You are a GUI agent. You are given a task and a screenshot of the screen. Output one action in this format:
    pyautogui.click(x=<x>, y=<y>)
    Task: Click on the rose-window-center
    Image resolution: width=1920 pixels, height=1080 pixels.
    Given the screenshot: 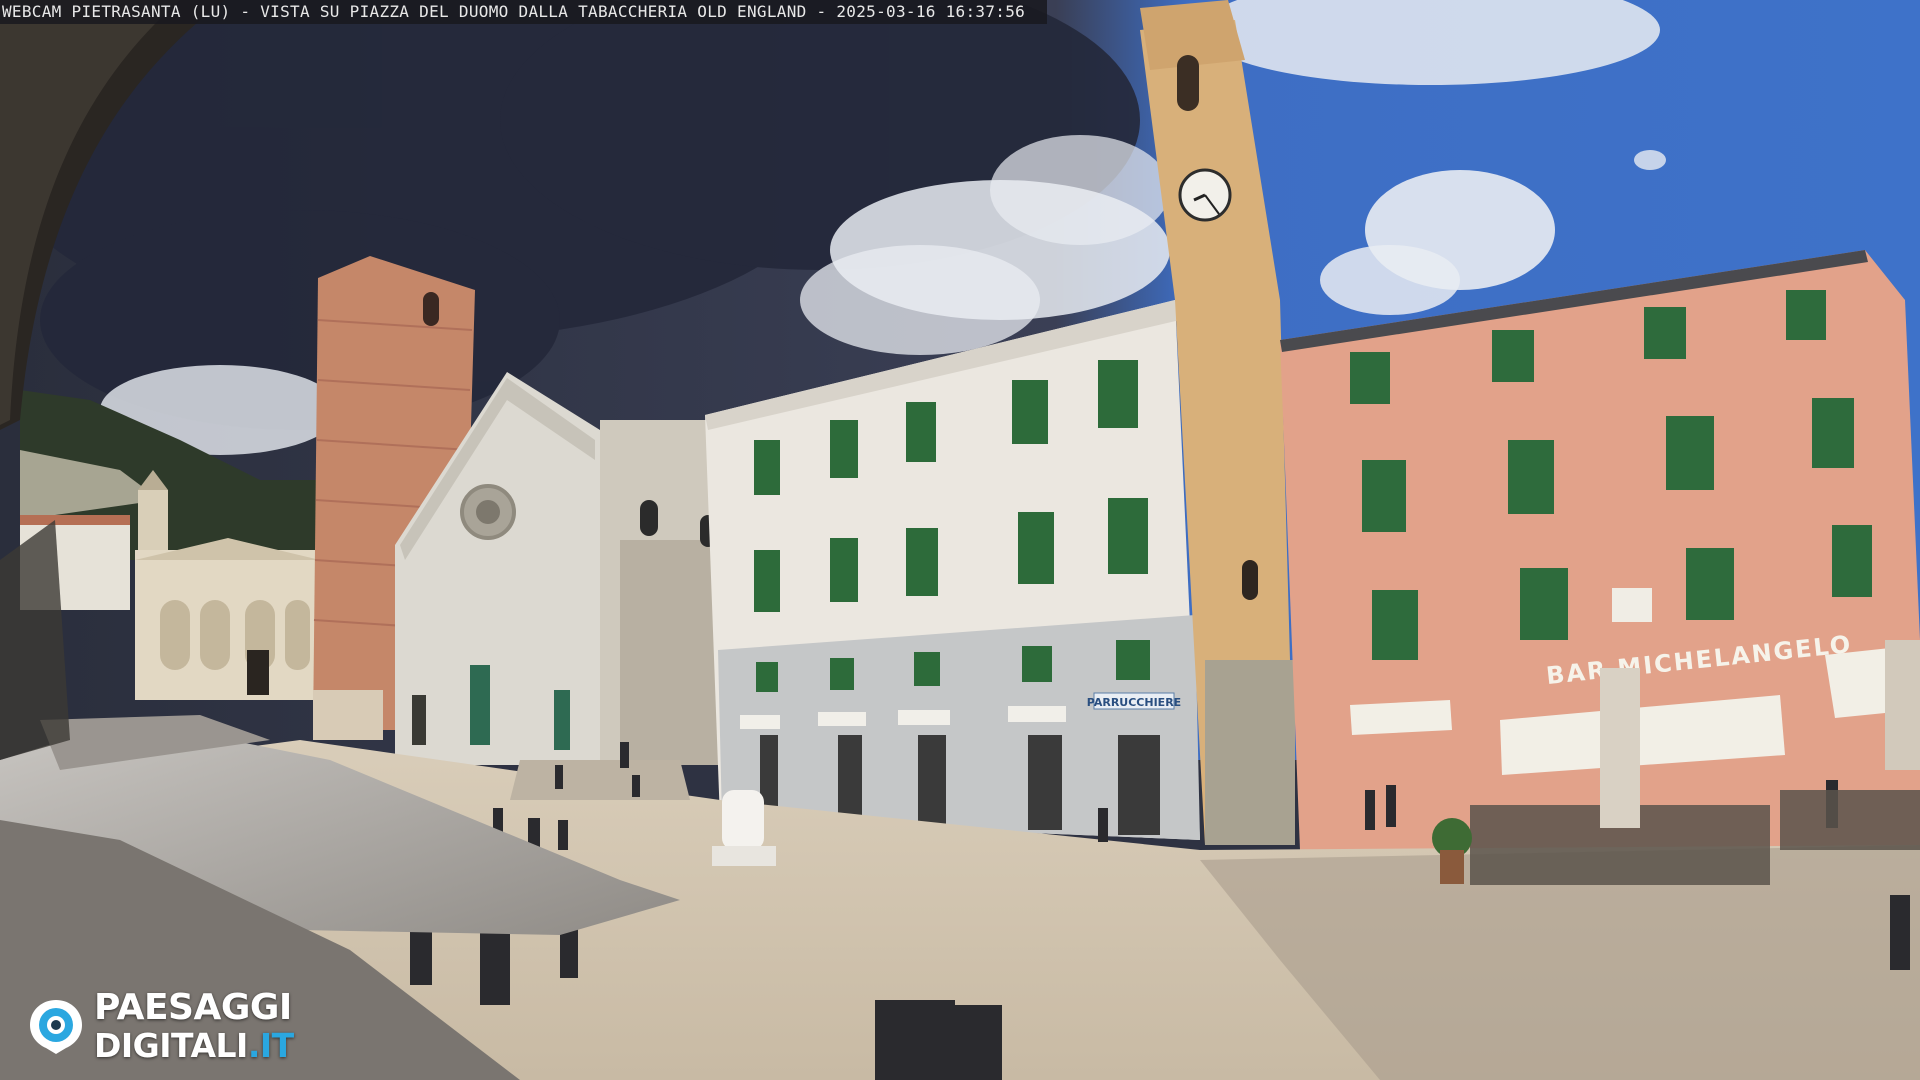 What is the action you would take?
    pyautogui.click(x=488, y=512)
    